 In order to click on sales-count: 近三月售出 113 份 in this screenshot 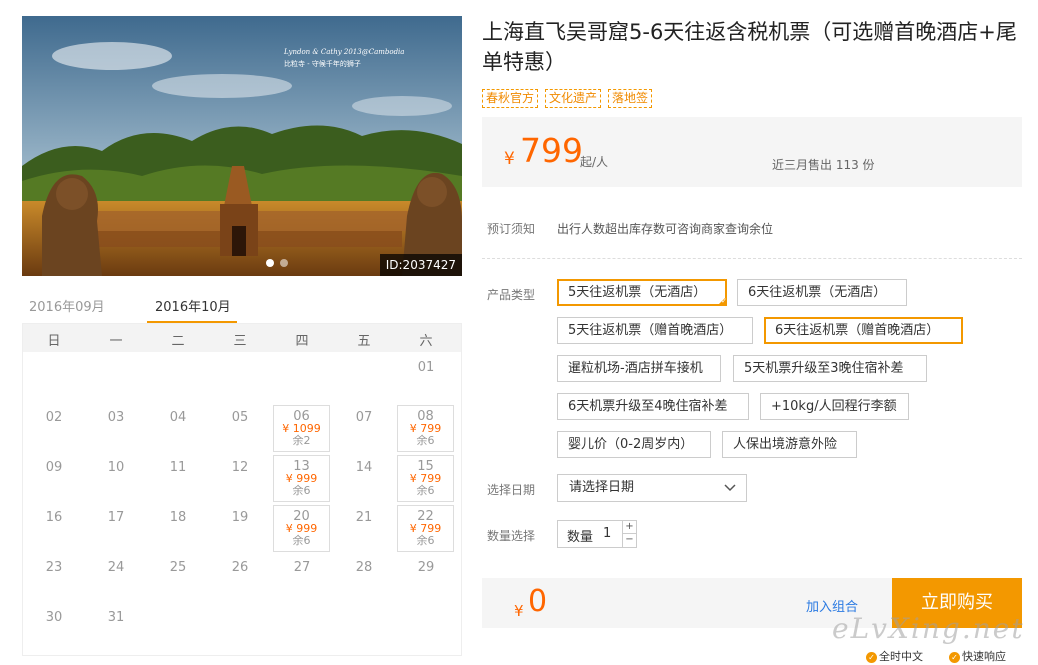, I will do `click(823, 165)`.